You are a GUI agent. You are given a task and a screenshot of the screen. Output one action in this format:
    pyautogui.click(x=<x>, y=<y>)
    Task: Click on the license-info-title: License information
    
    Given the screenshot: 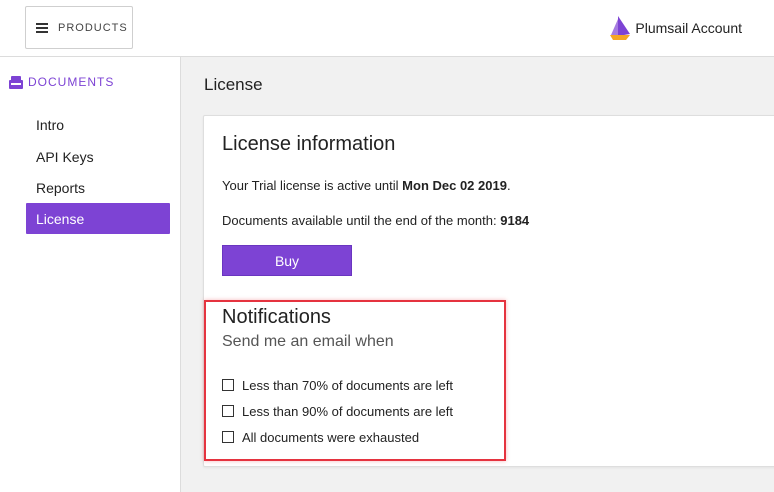 What is the action you would take?
    pyautogui.click(x=309, y=144)
    